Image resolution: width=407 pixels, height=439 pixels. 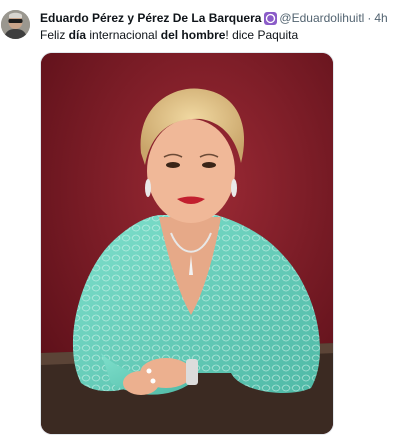 I want to click on tweet-text-bold: día, so click(x=77, y=35).